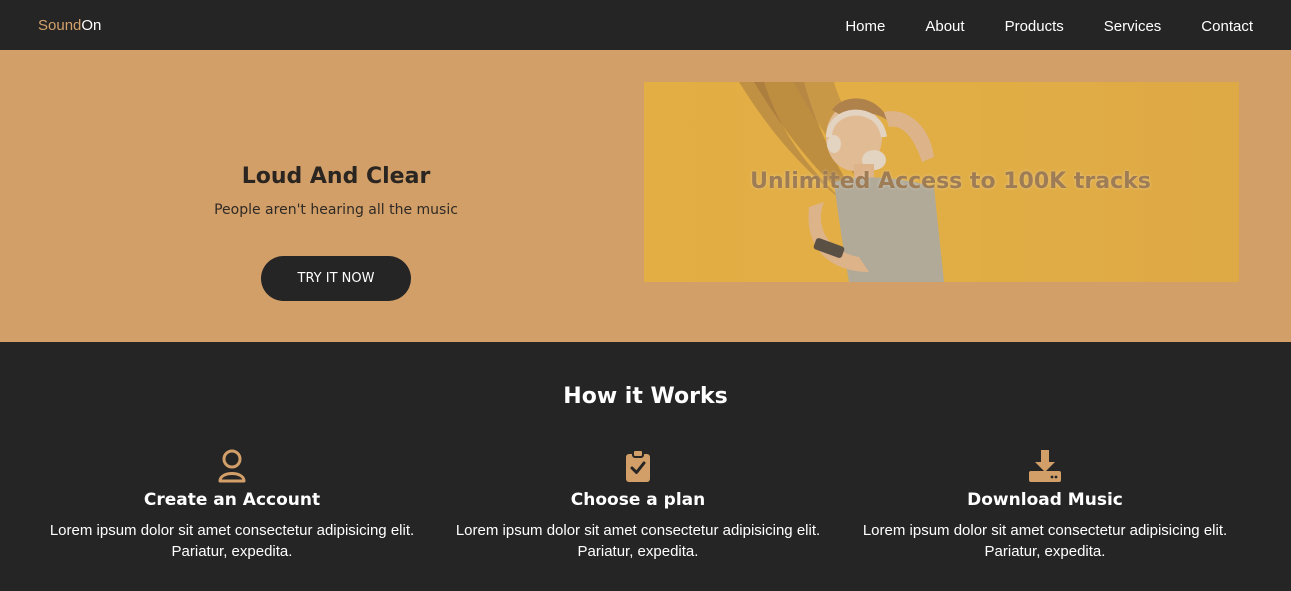 This screenshot has width=1291, height=591. Describe the element at coordinates (638, 500) in the screenshot. I see `step-title: Choose a plan` at that location.